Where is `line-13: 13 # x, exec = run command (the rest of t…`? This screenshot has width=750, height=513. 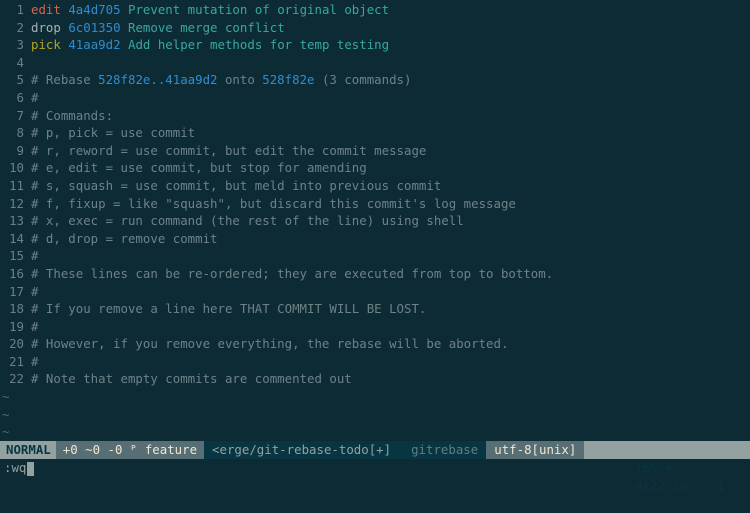
line-13: 13 # x, exec = run command (the rest of t… is located at coordinates (375, 221).